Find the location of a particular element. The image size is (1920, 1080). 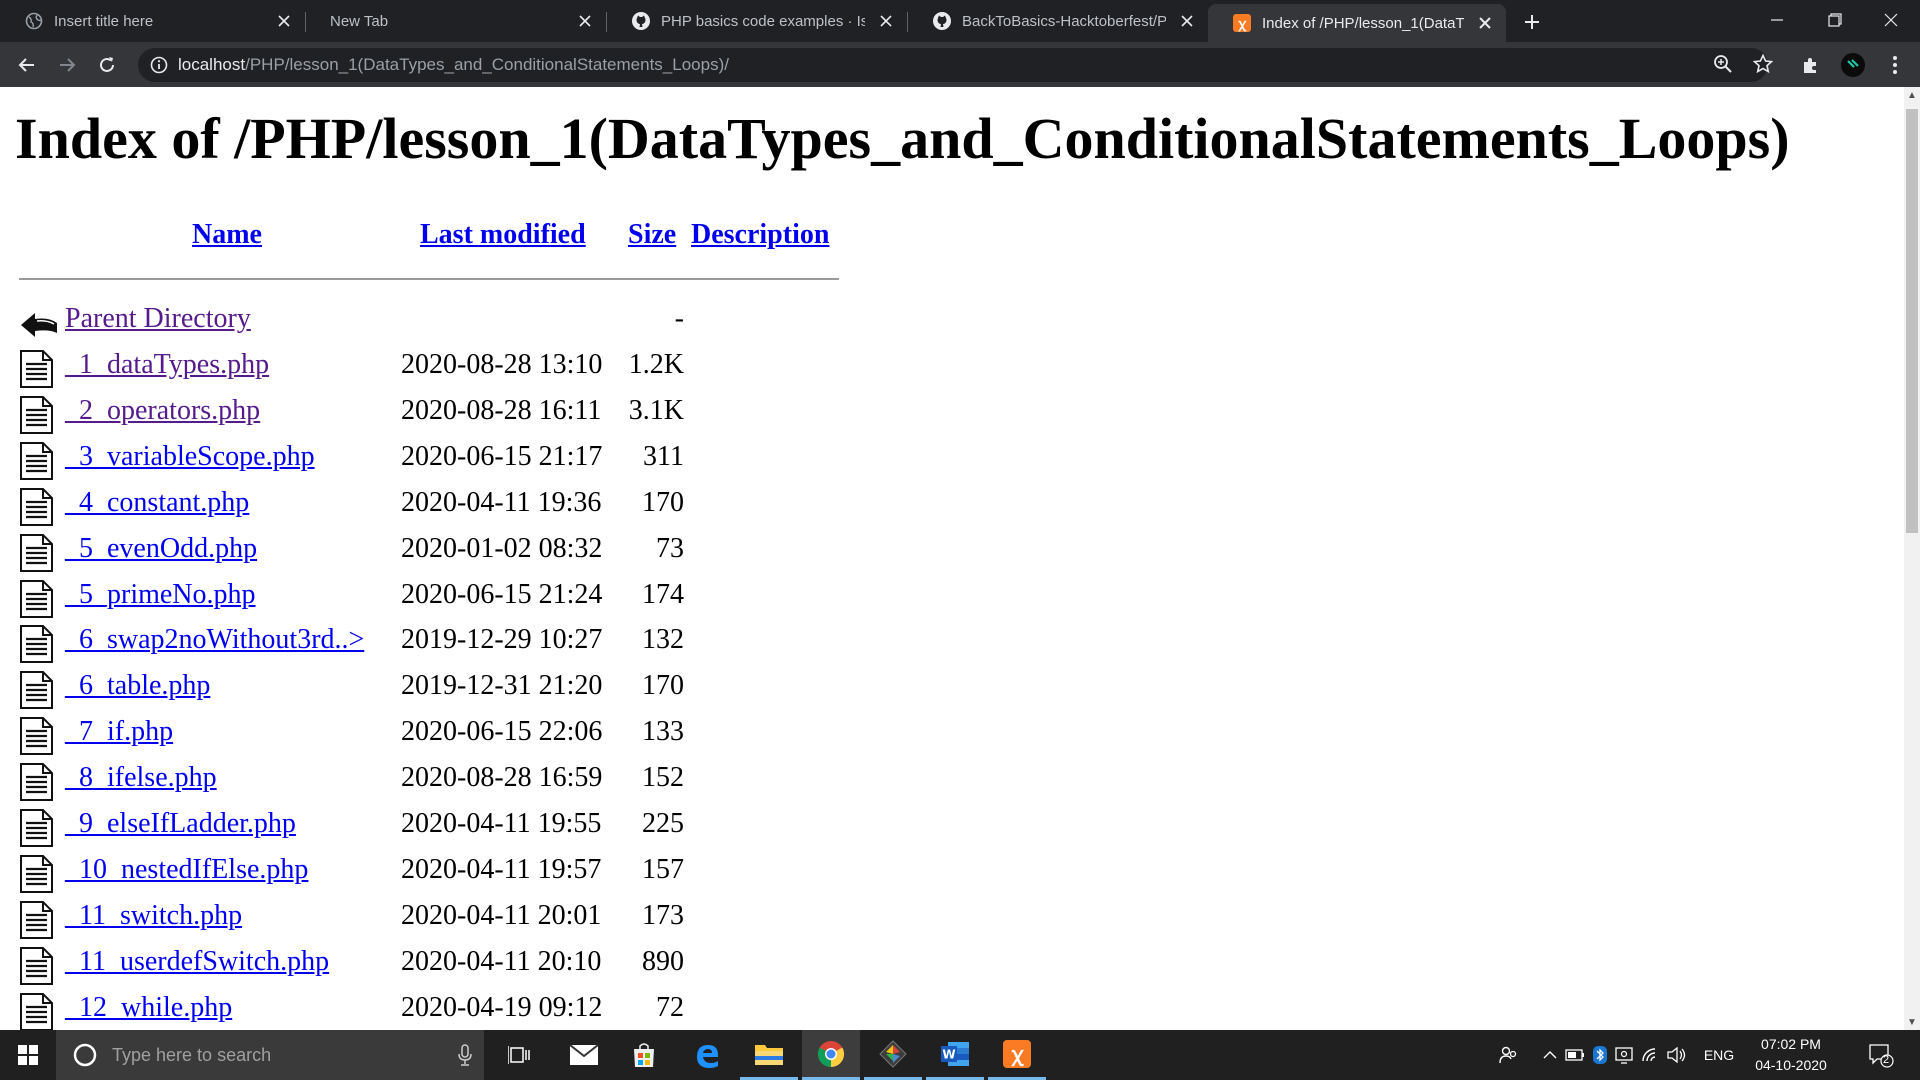

file-row: _8_ifelse.php 2020-08-28 16:59 152 is located at coordinates (450, 781).